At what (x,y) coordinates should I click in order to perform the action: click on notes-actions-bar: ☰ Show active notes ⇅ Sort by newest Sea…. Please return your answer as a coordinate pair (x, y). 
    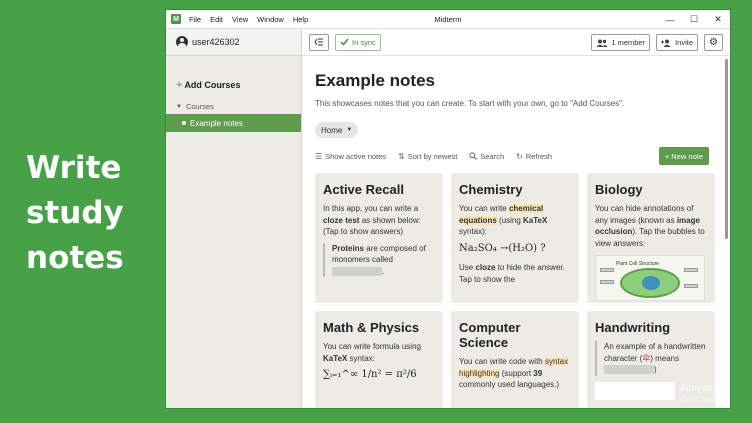
    Looking at the image, I should click on (512, 156).